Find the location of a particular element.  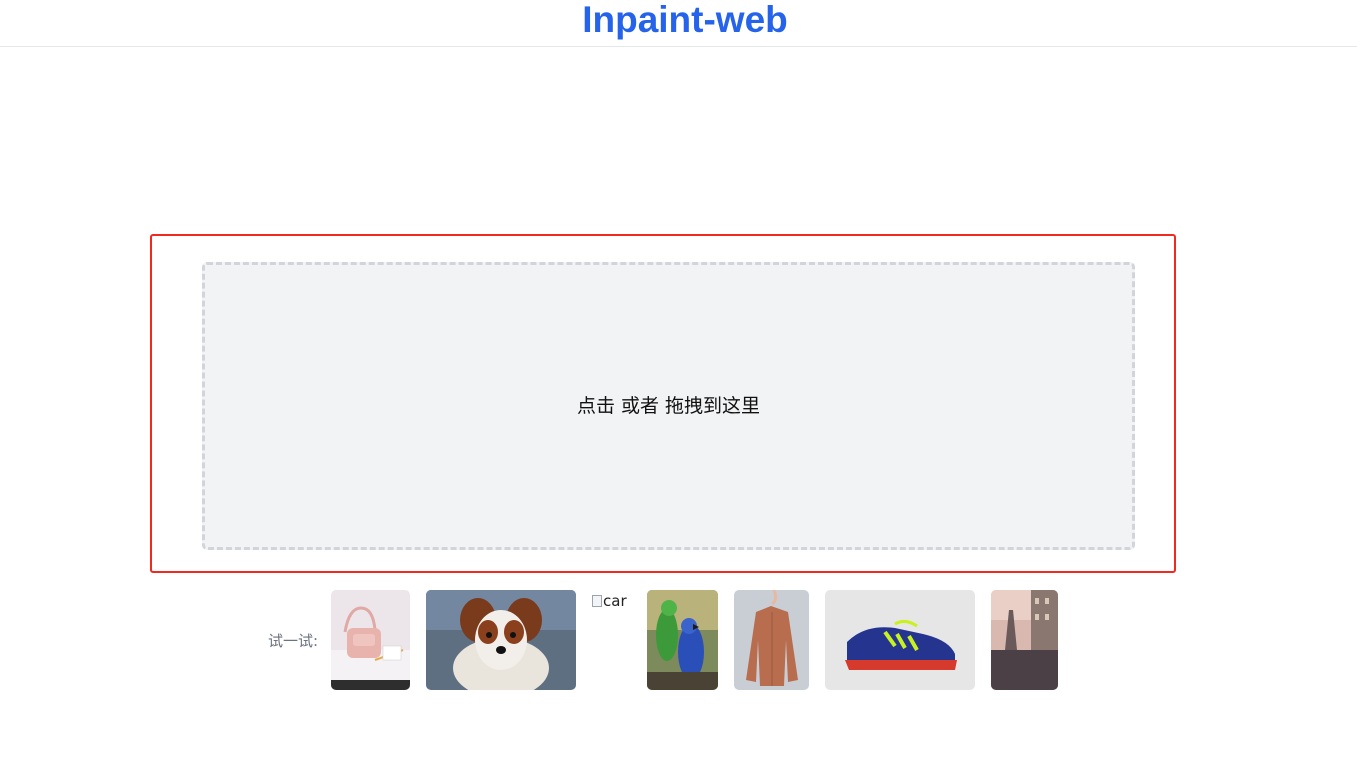

broken-image-icon is located at coordinates (597, 601).